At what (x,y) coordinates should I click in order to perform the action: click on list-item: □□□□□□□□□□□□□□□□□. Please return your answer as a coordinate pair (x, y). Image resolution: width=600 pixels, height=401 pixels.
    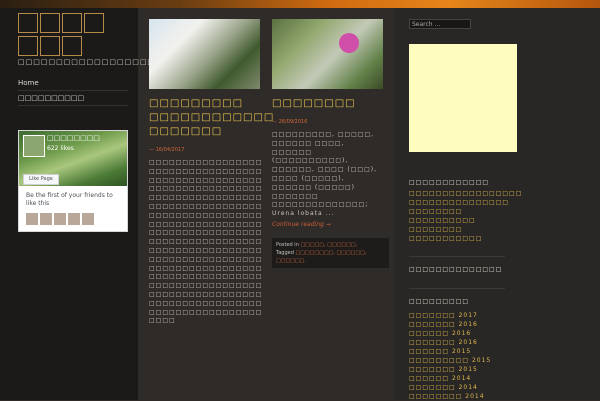
    Looking at the image, I should click on (465, 193).